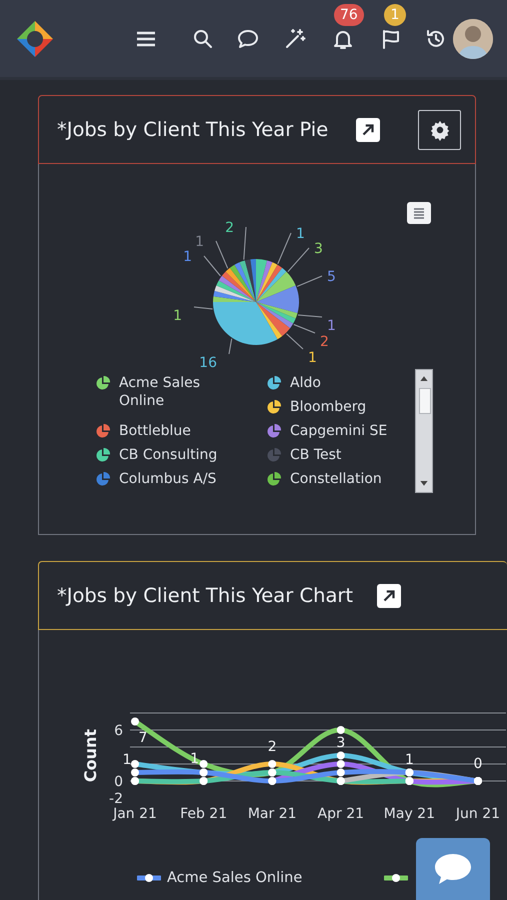  I want to click on notification-badge: 76, so click(349, 15).